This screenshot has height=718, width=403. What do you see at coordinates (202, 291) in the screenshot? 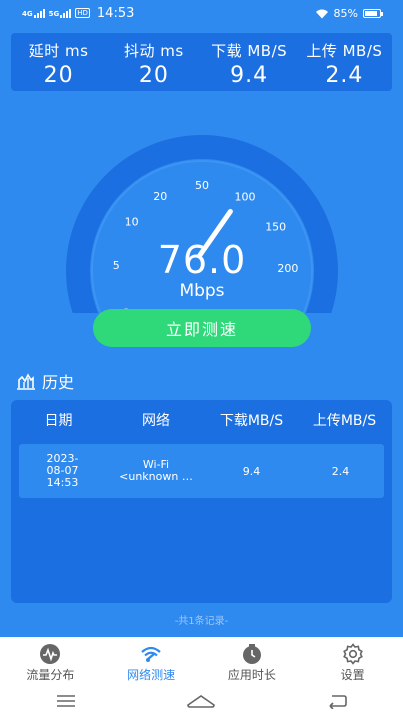
I see `gauge-speed-unit: Mbps` at bounding box center [202, 291].